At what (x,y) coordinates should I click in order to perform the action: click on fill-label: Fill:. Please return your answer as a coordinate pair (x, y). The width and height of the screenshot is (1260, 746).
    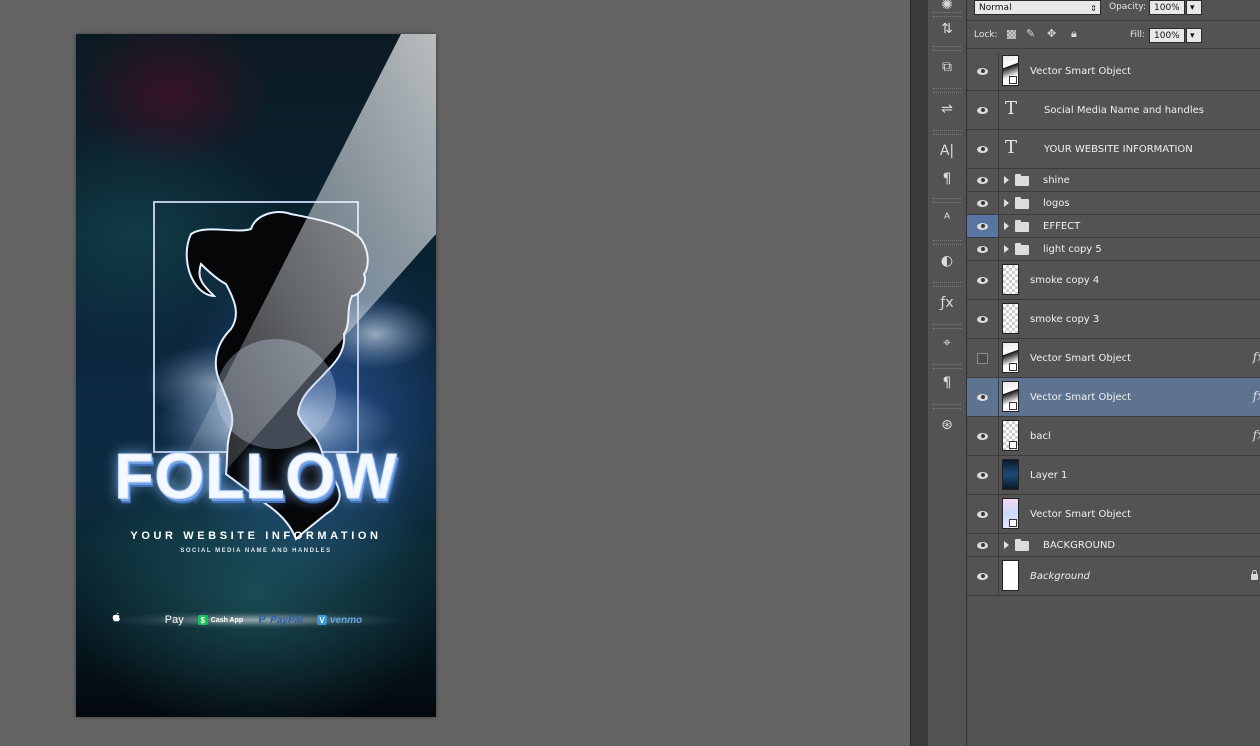
    Looking at the image, I should click on (1138, 35).